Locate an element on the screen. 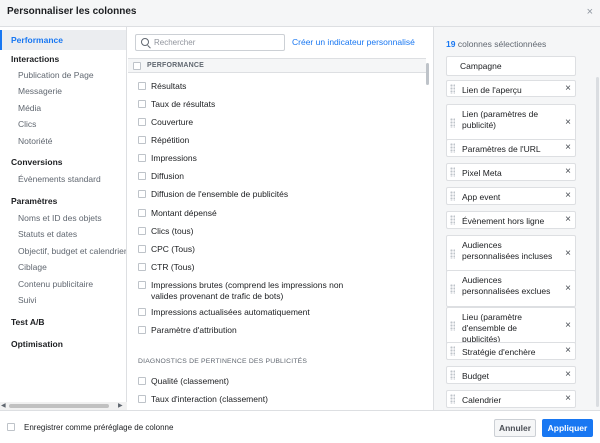 This screenshot has height=443, width=600. selected-column-fixed: Campagne is located at coordinates (511, 66).